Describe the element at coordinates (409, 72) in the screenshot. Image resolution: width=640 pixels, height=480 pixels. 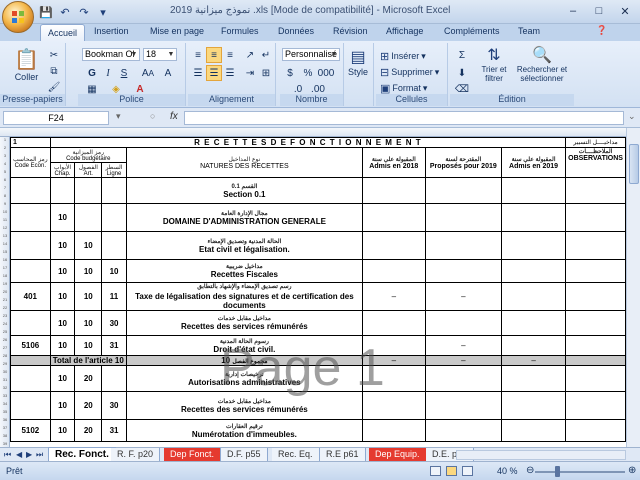
I see `delete-button: ⊟ Supprimer ▾` at that location.